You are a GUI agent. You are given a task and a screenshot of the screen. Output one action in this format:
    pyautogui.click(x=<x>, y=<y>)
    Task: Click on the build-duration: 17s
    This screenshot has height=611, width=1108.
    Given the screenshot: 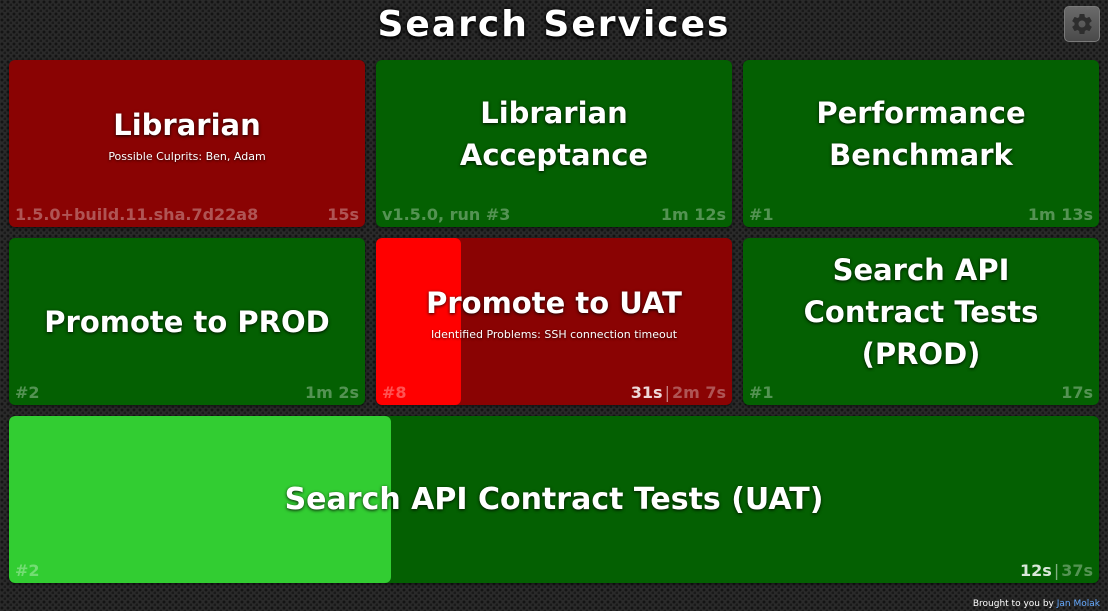 What is the action you would take?
    pyautogui.click(x=1077, y=392)
    